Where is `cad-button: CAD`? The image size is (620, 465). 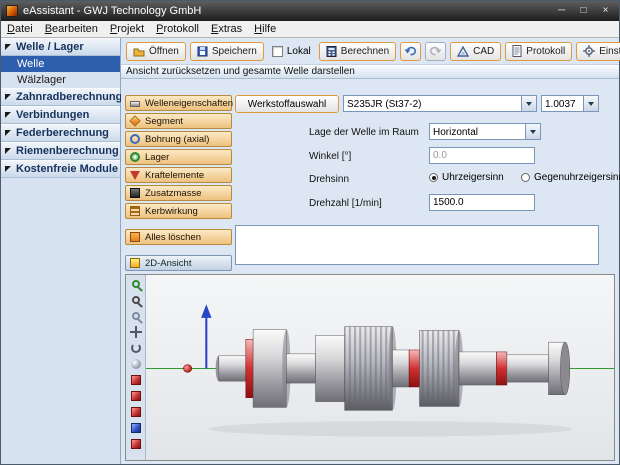 cad-button: CAD is located at coordinates (476, 51).